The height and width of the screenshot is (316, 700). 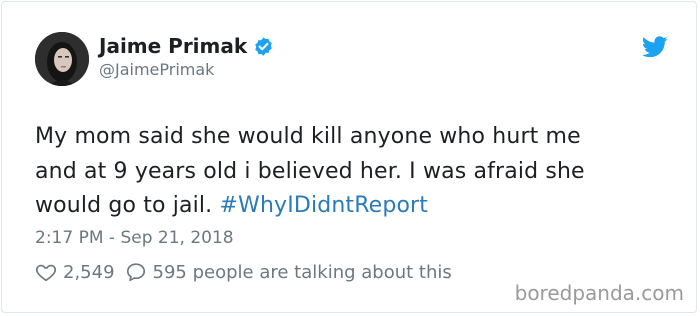 I want to click on engagement-bar: 2,549 595 people are talking about this, so click(x=243, y=272).